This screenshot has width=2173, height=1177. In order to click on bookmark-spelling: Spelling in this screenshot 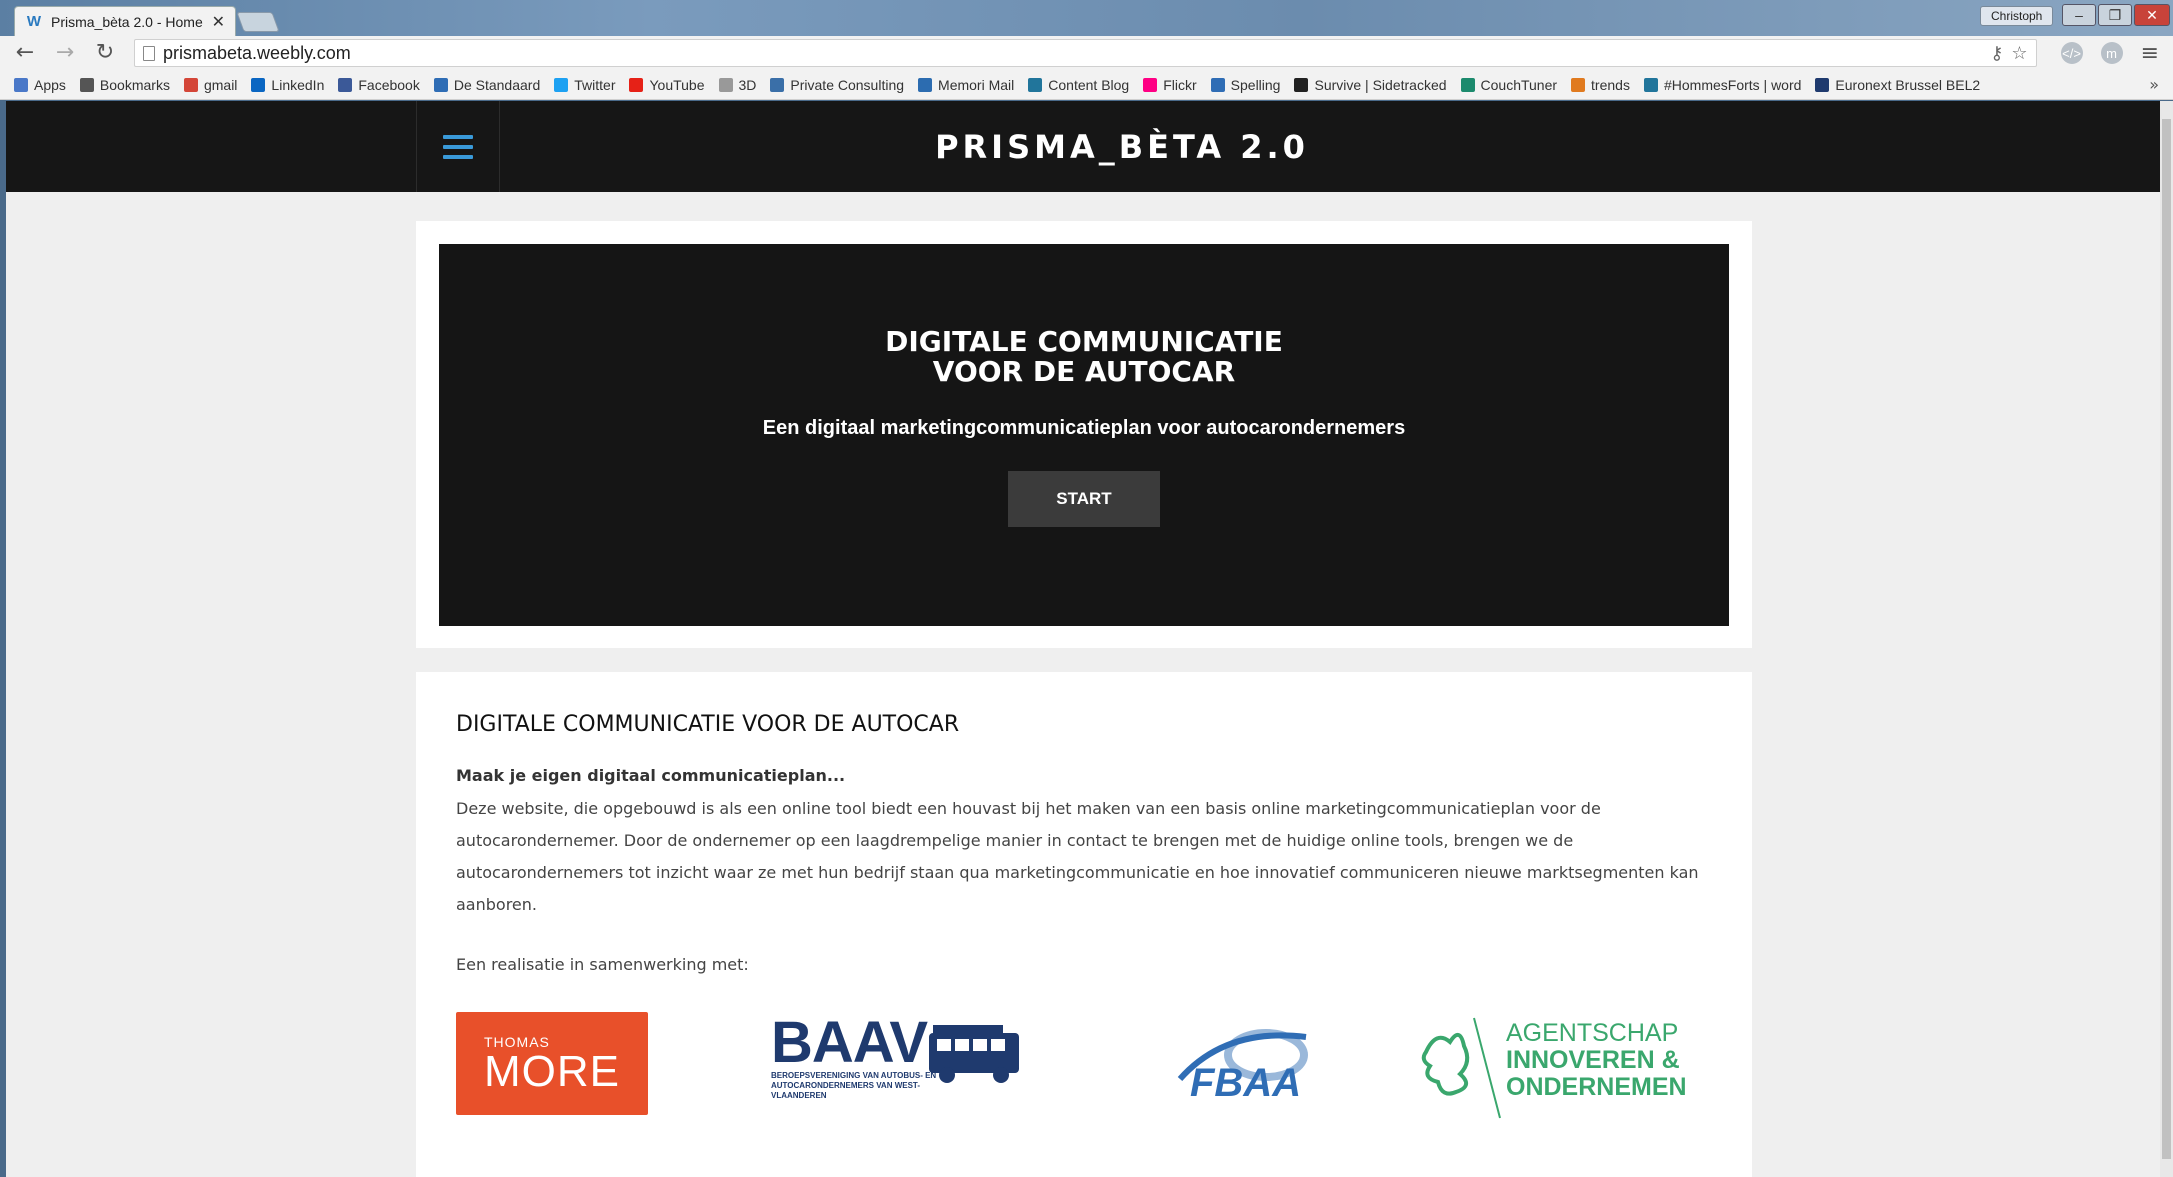, I will do `click(1245, 84)`.